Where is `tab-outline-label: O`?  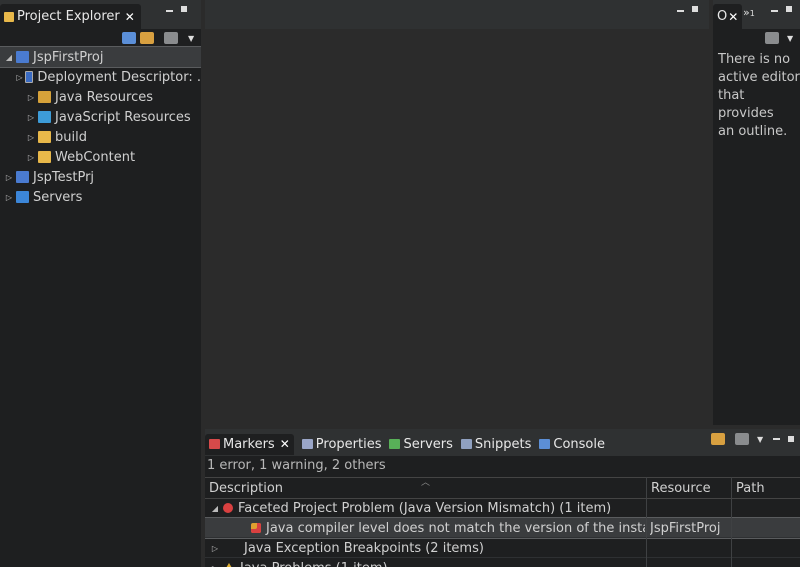
tab-outline-label: O is located at coordinates (722, 16).